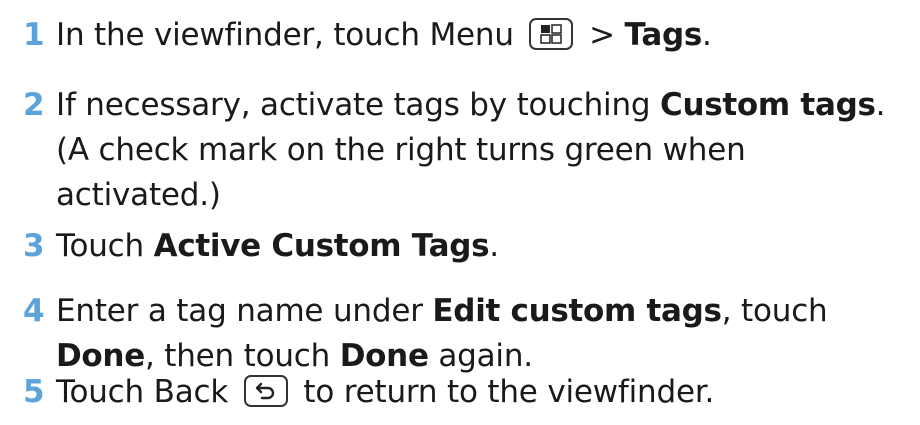 The image size is (920, 425). What do you see at coordinates (244, 311) in the screenshot?
I see `text-segment: Enter a tag name under` at bounding box center [244, 311].